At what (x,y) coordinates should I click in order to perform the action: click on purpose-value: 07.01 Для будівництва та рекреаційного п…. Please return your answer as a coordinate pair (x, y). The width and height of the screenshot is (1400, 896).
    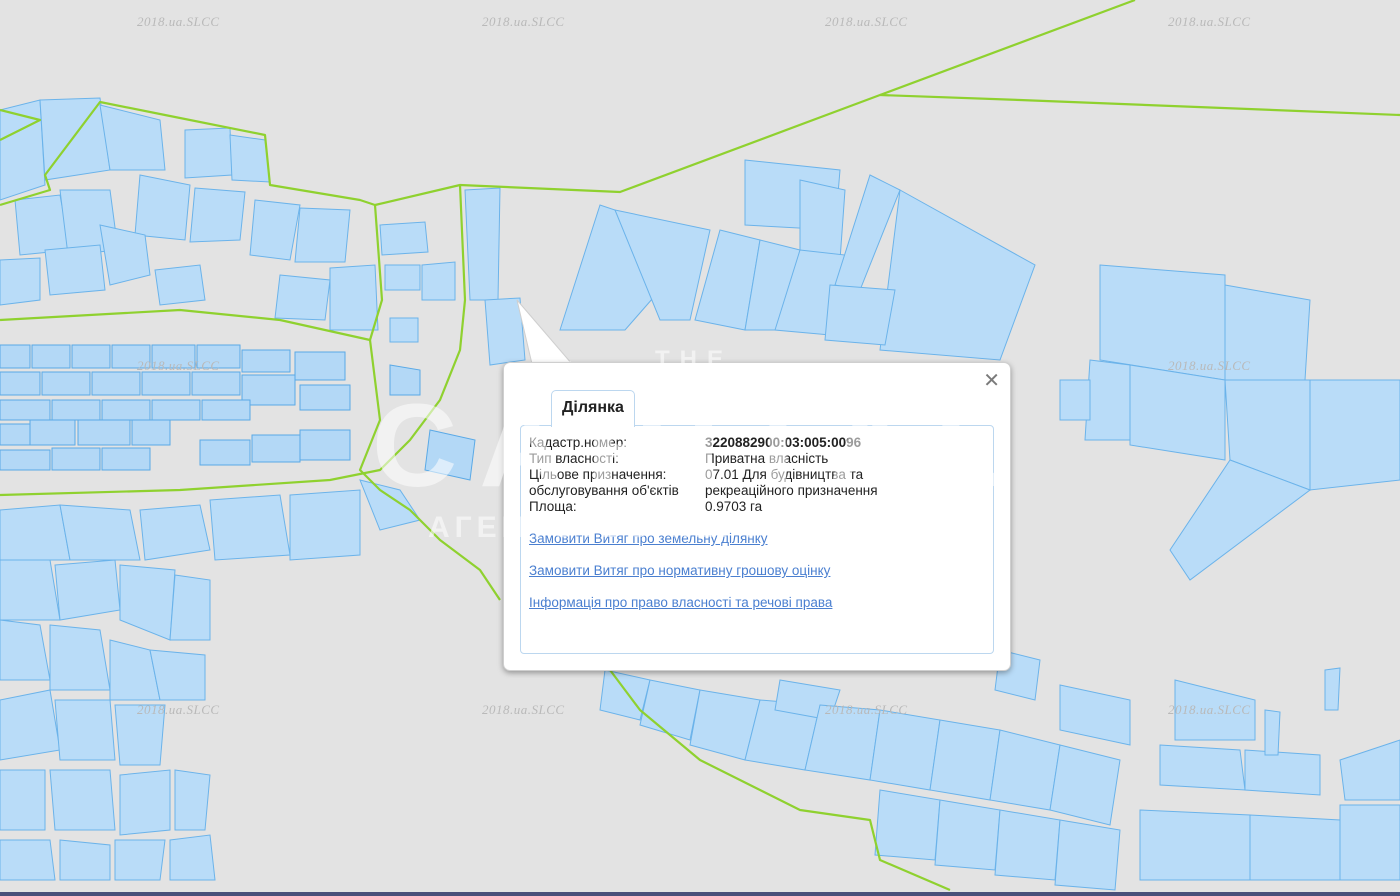
    Looking at the image, I should click on (791, 482).